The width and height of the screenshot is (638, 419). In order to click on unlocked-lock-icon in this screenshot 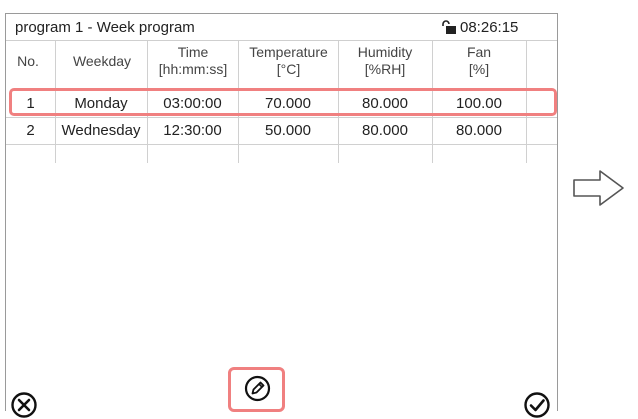, I will do `click(449, 27)`.